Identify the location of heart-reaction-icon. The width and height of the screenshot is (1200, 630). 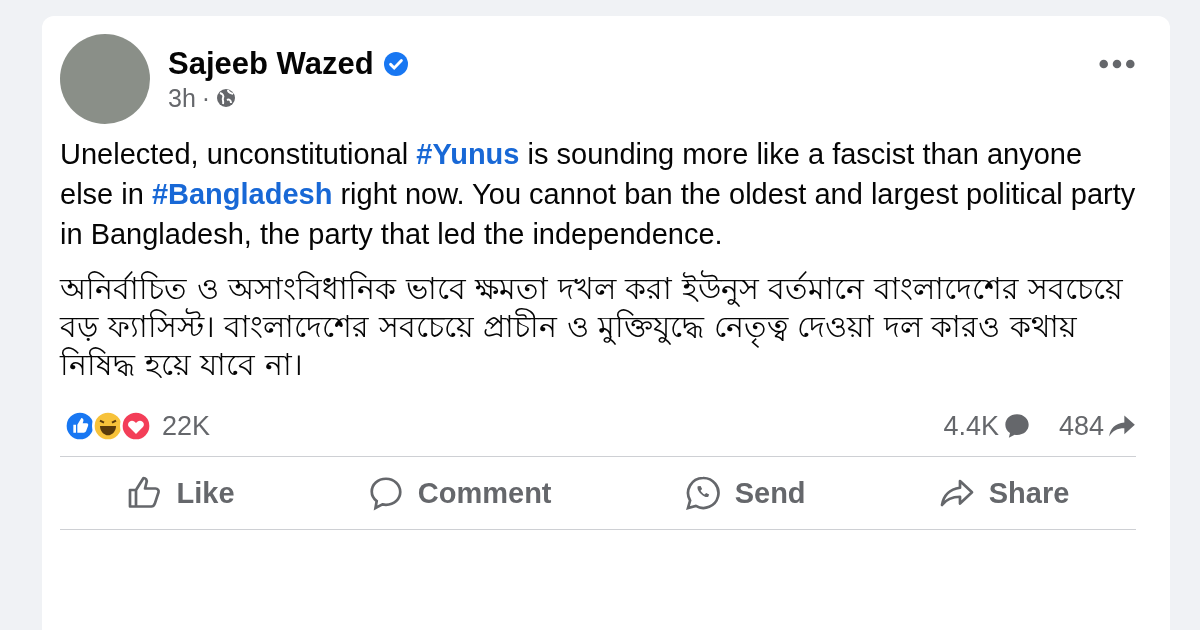
(136, 426).